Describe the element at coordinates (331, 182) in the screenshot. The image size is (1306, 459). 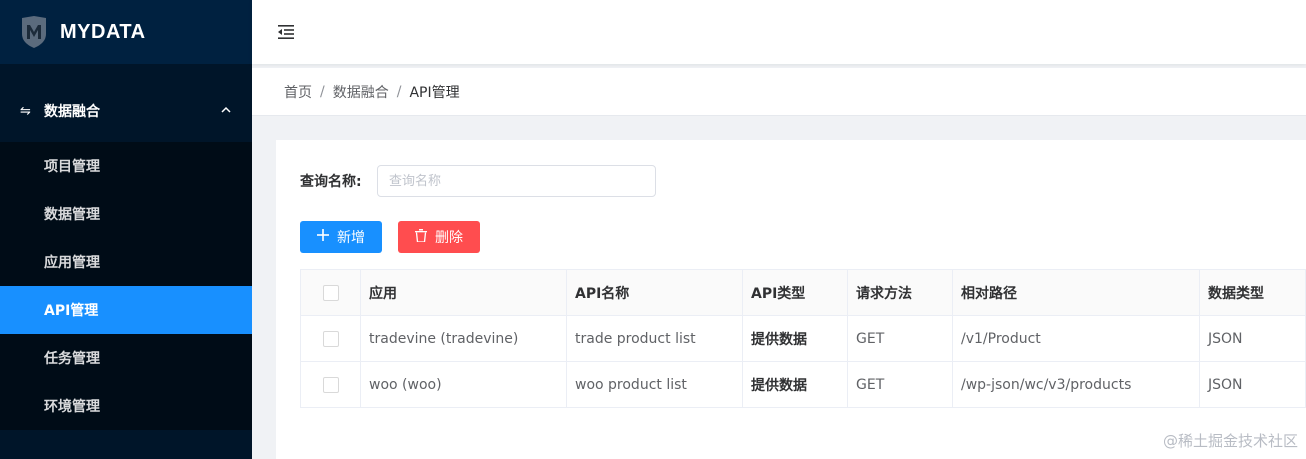
I see `query-label: 查询名称:` at that location.